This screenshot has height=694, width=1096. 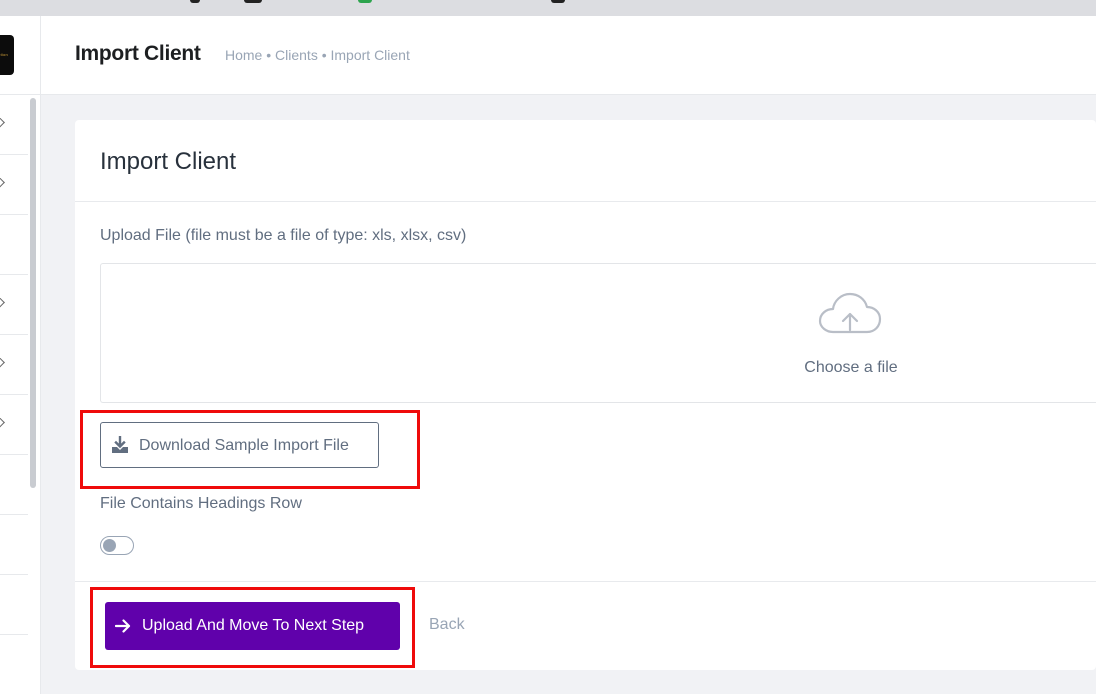 I want to click on browser-top-strip, so click(x=548, y=8).